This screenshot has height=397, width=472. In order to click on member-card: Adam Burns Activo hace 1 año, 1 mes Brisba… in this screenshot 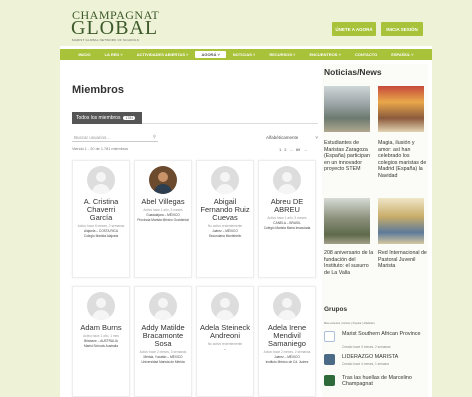, I will do `click(101, 341)`.